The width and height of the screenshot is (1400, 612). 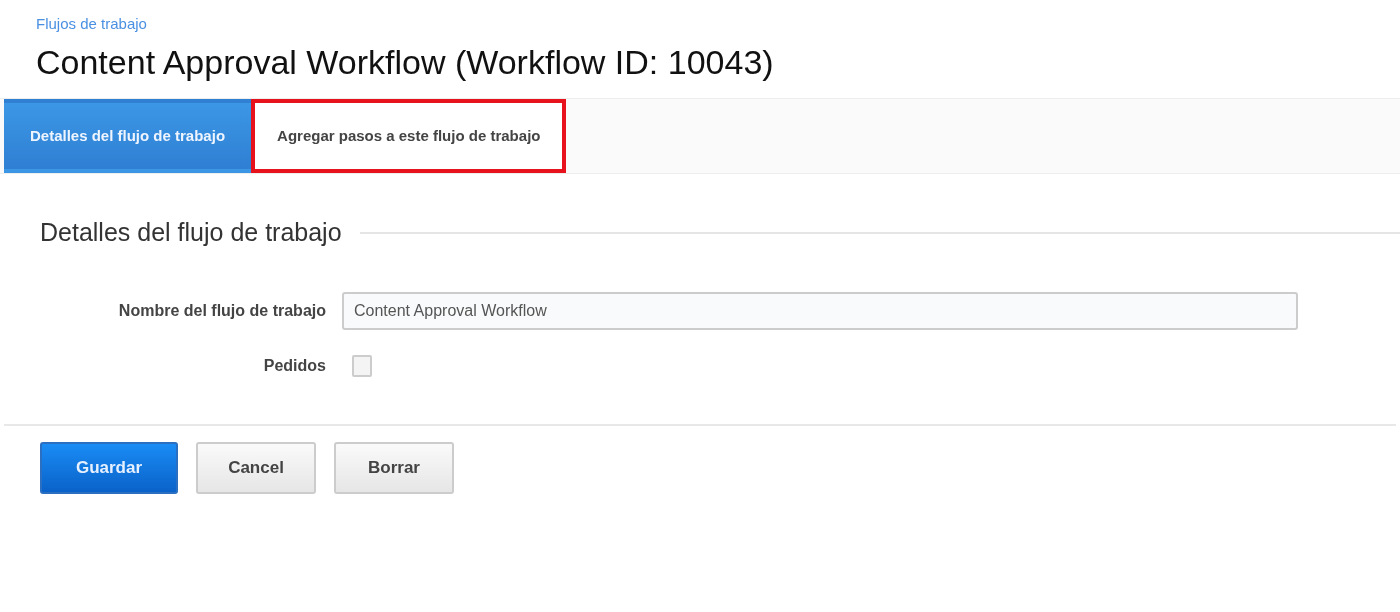 I want to click on section-heading: Detalles del flujo de trabajo, so click(x=191, y=232).